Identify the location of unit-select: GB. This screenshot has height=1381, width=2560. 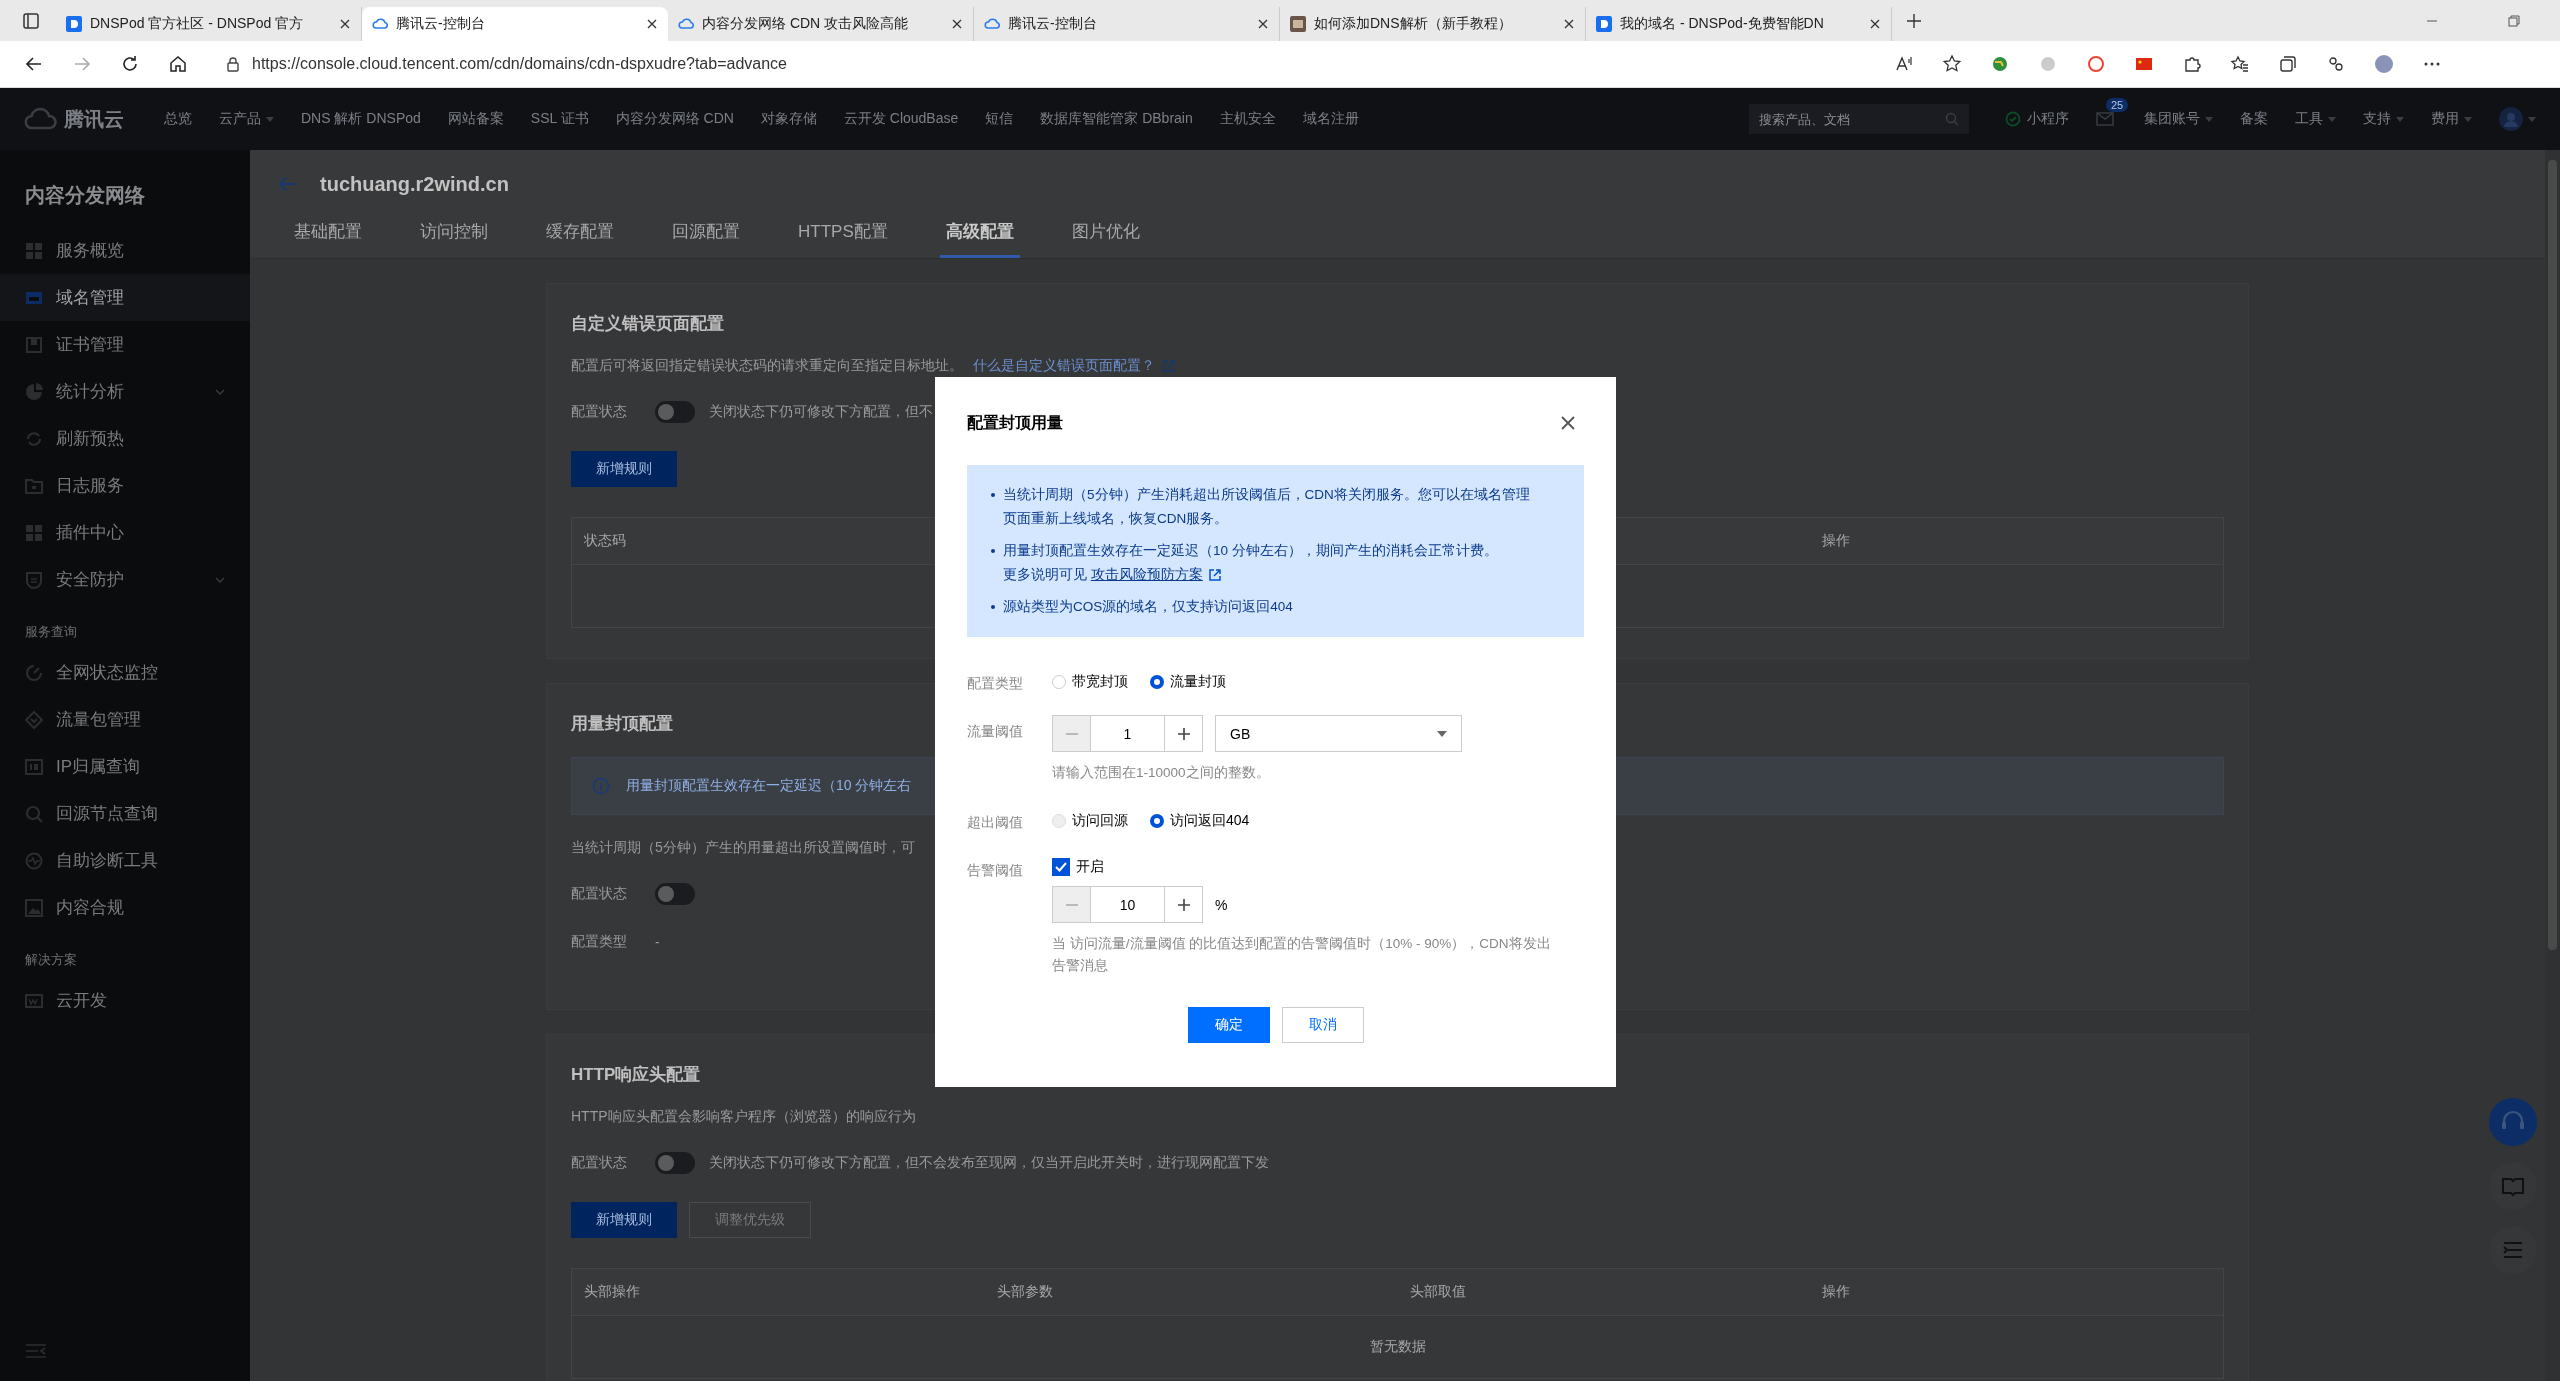
(1338, 733).